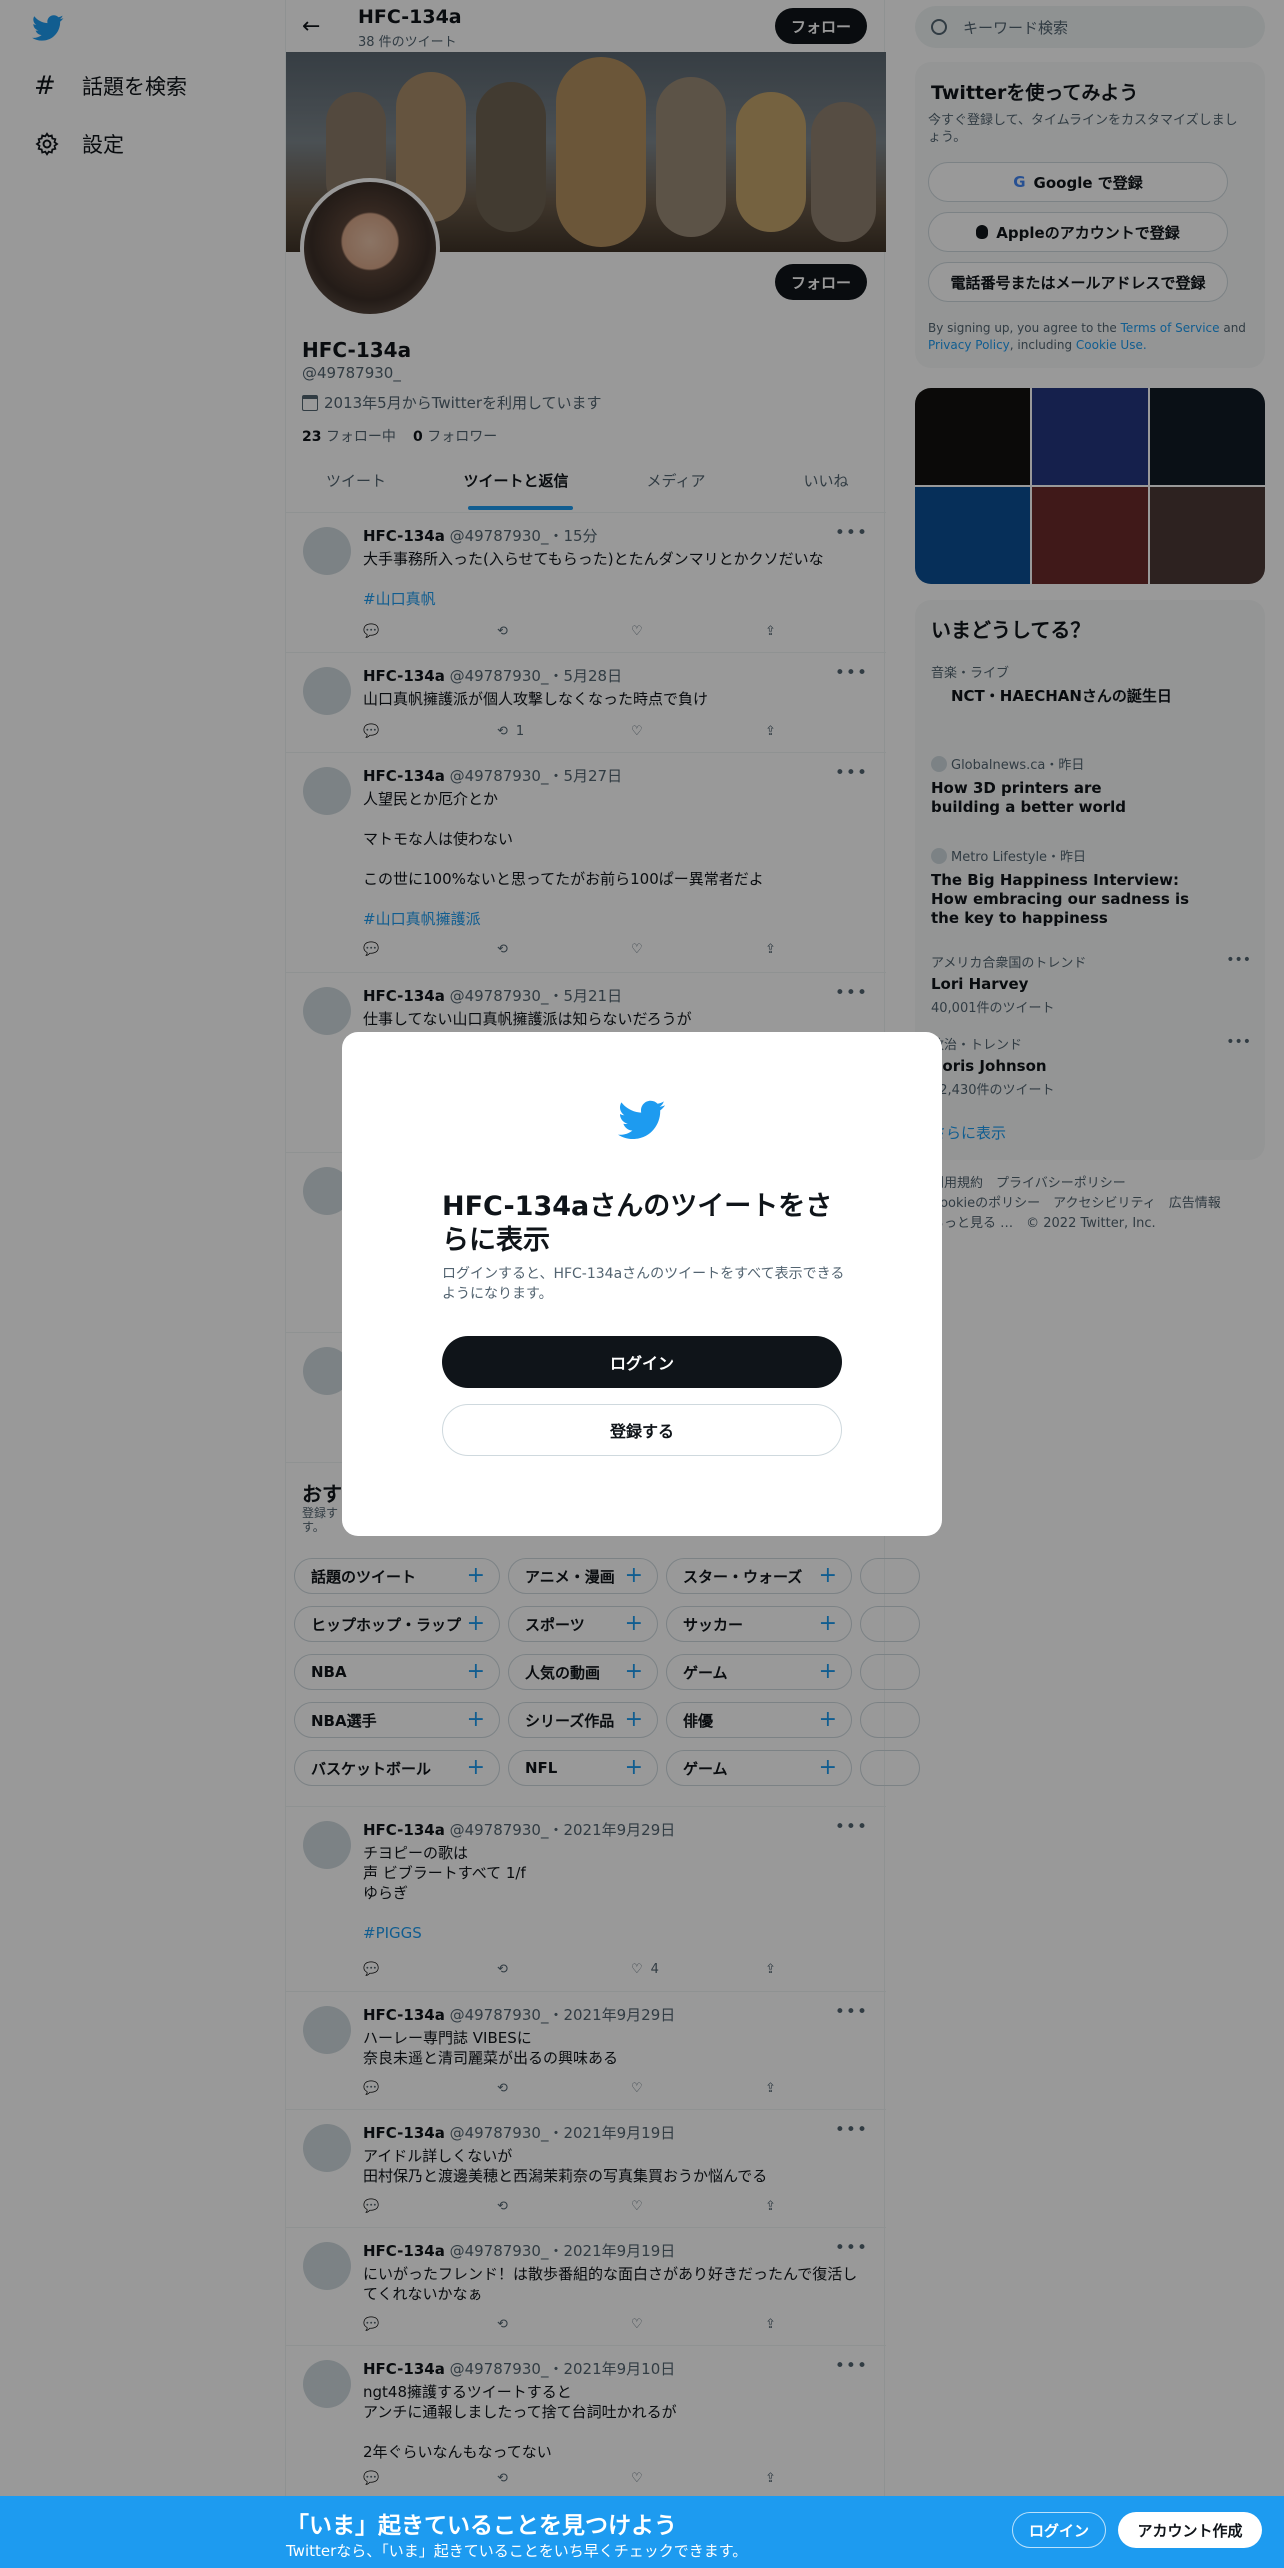 The width and height of the screenshot is (1284, 2568). Describe the element at coordinates (1190, 2530) in the screenshot. I see `bottom-signup-button: アカウント作成` at that location.